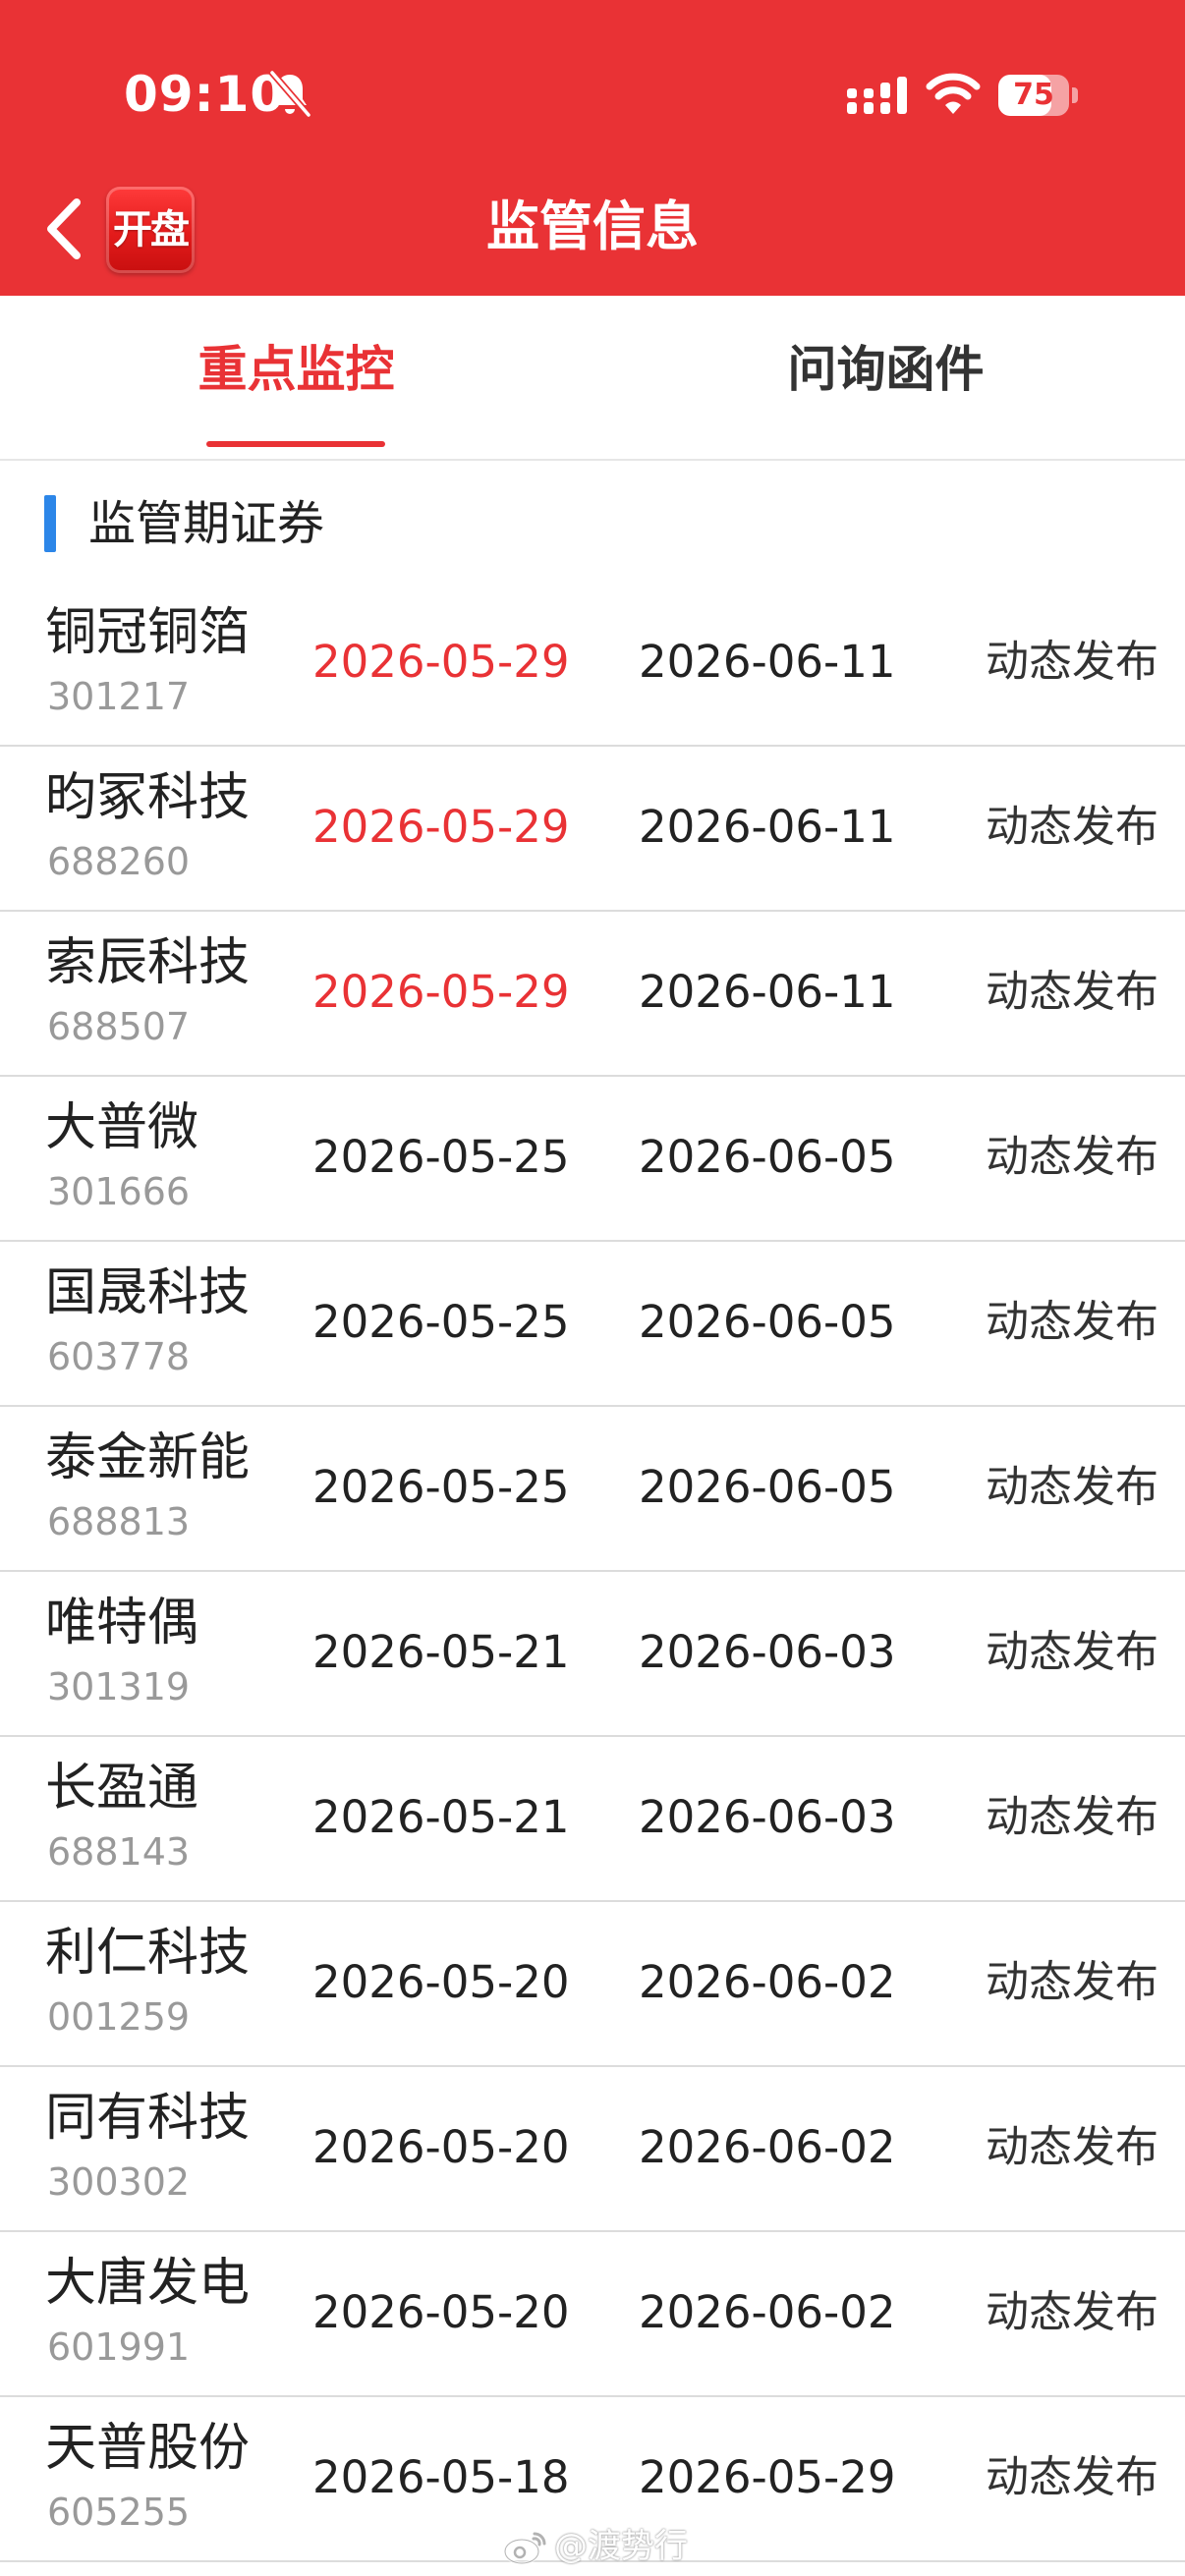 The height and width of the screenshot is (2576, 1185). What do you see at coordinates (119, 696) in the screenshot?
I see `stock-code: 301217` at bounding box center [119, 696].